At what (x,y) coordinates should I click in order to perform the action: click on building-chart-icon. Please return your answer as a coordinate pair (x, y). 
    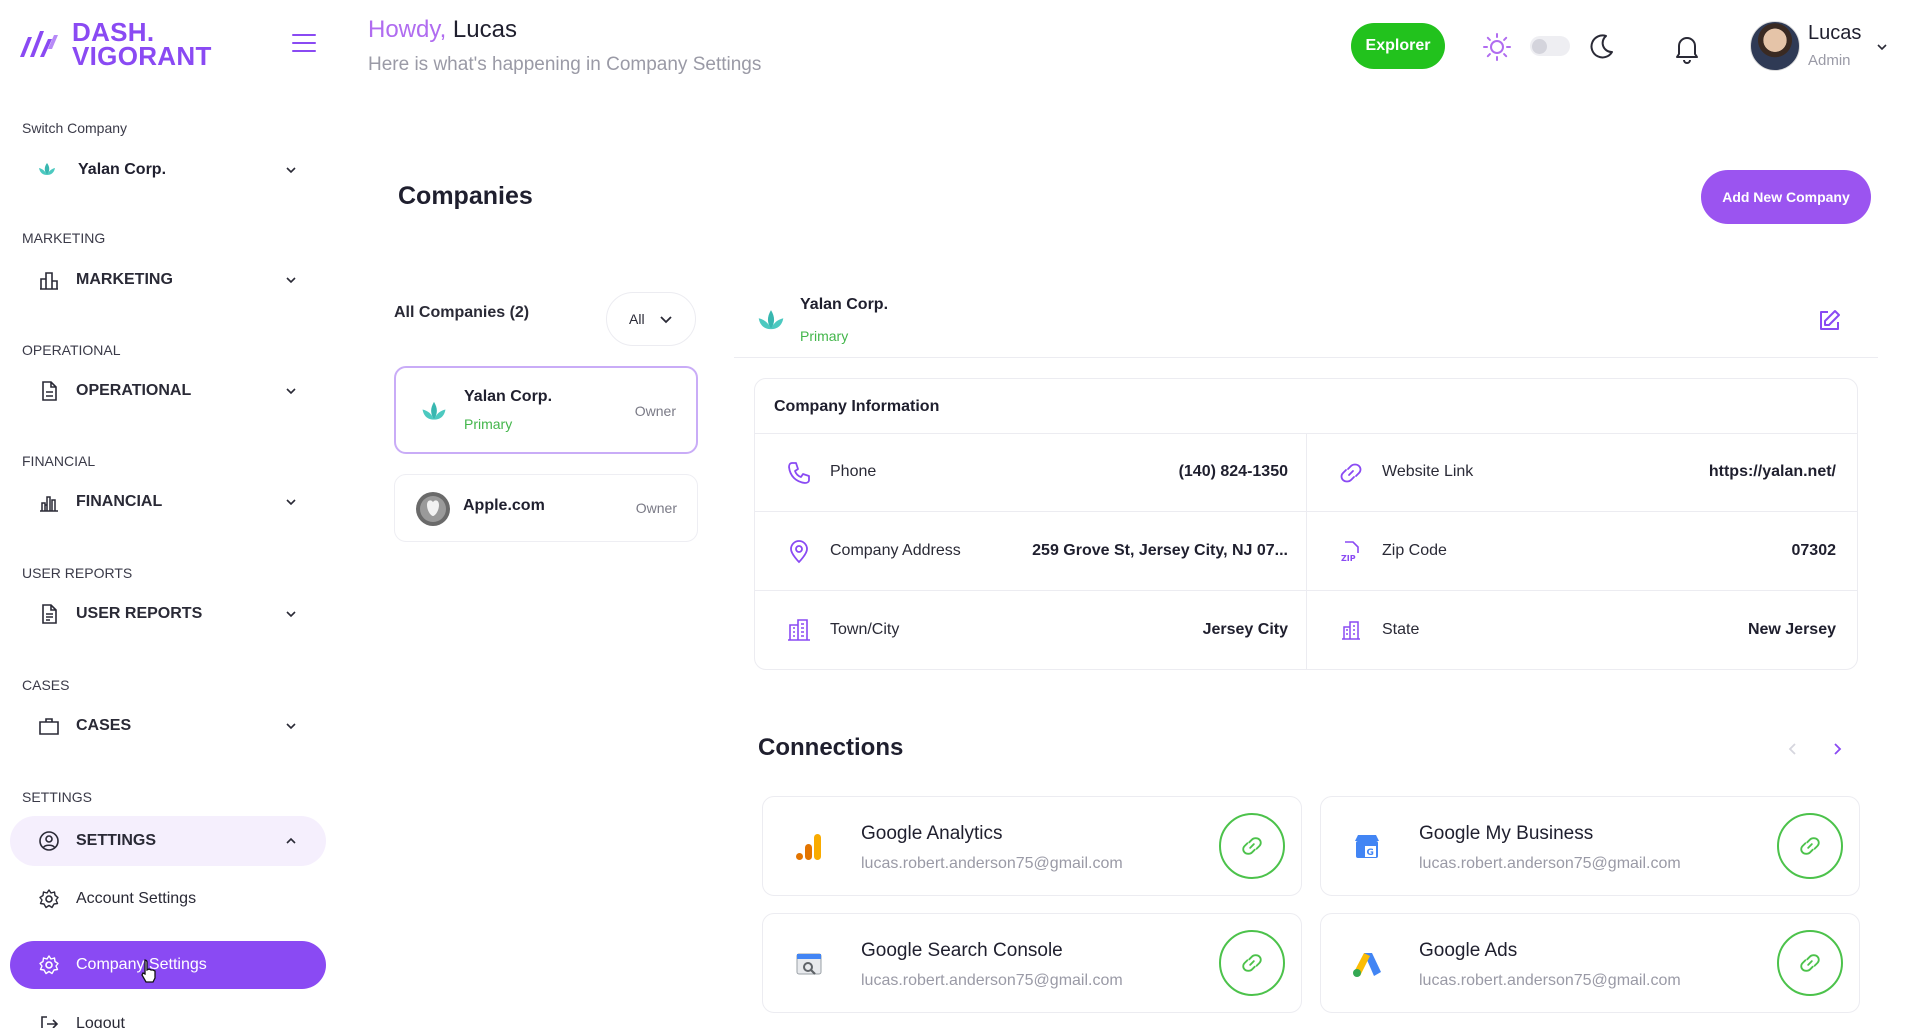
    Looking at the image, I should click on (49, 504).